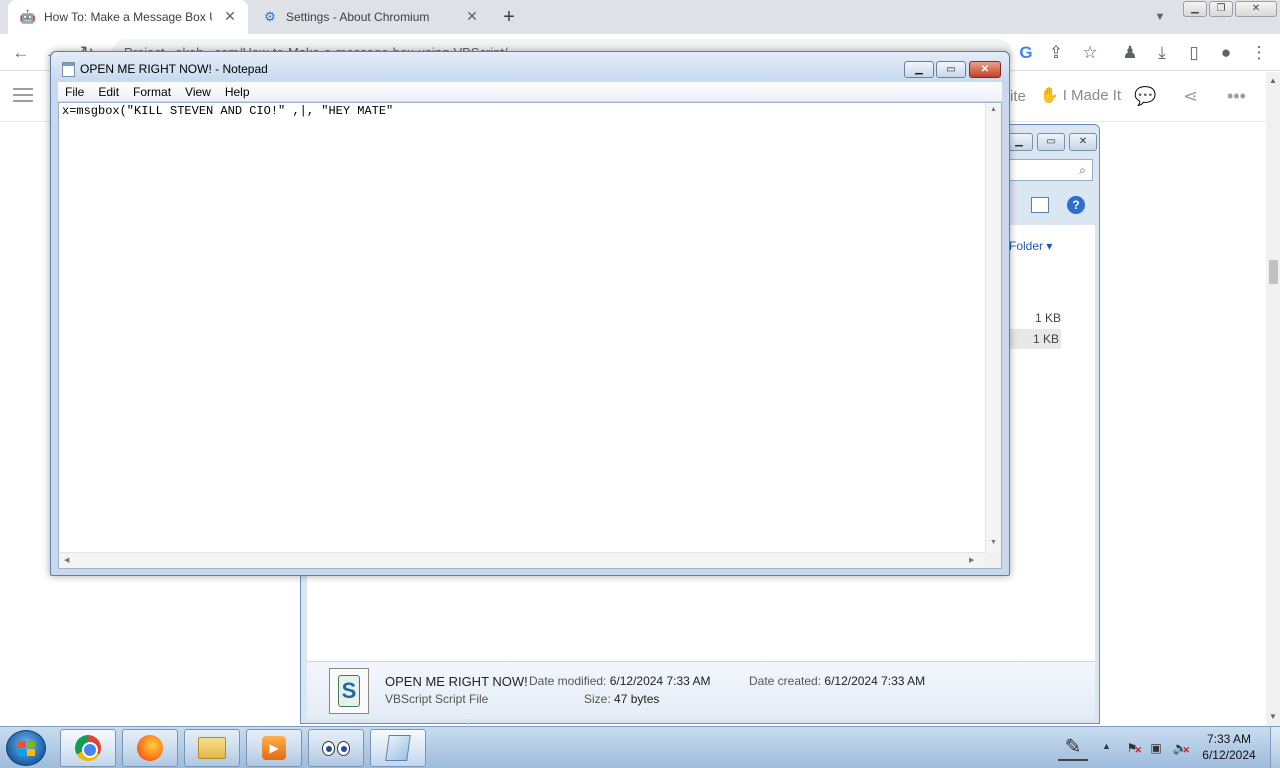 This screenshot has width=1280, height=768. I want to click on taskbar-firefox, so click(150, 748).